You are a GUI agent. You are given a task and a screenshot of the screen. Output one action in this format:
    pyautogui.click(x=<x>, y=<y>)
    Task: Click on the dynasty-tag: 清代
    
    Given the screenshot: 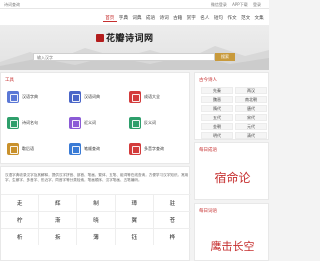 What is the action you would take?
    pyautogui.click(x=251, y=135)
    